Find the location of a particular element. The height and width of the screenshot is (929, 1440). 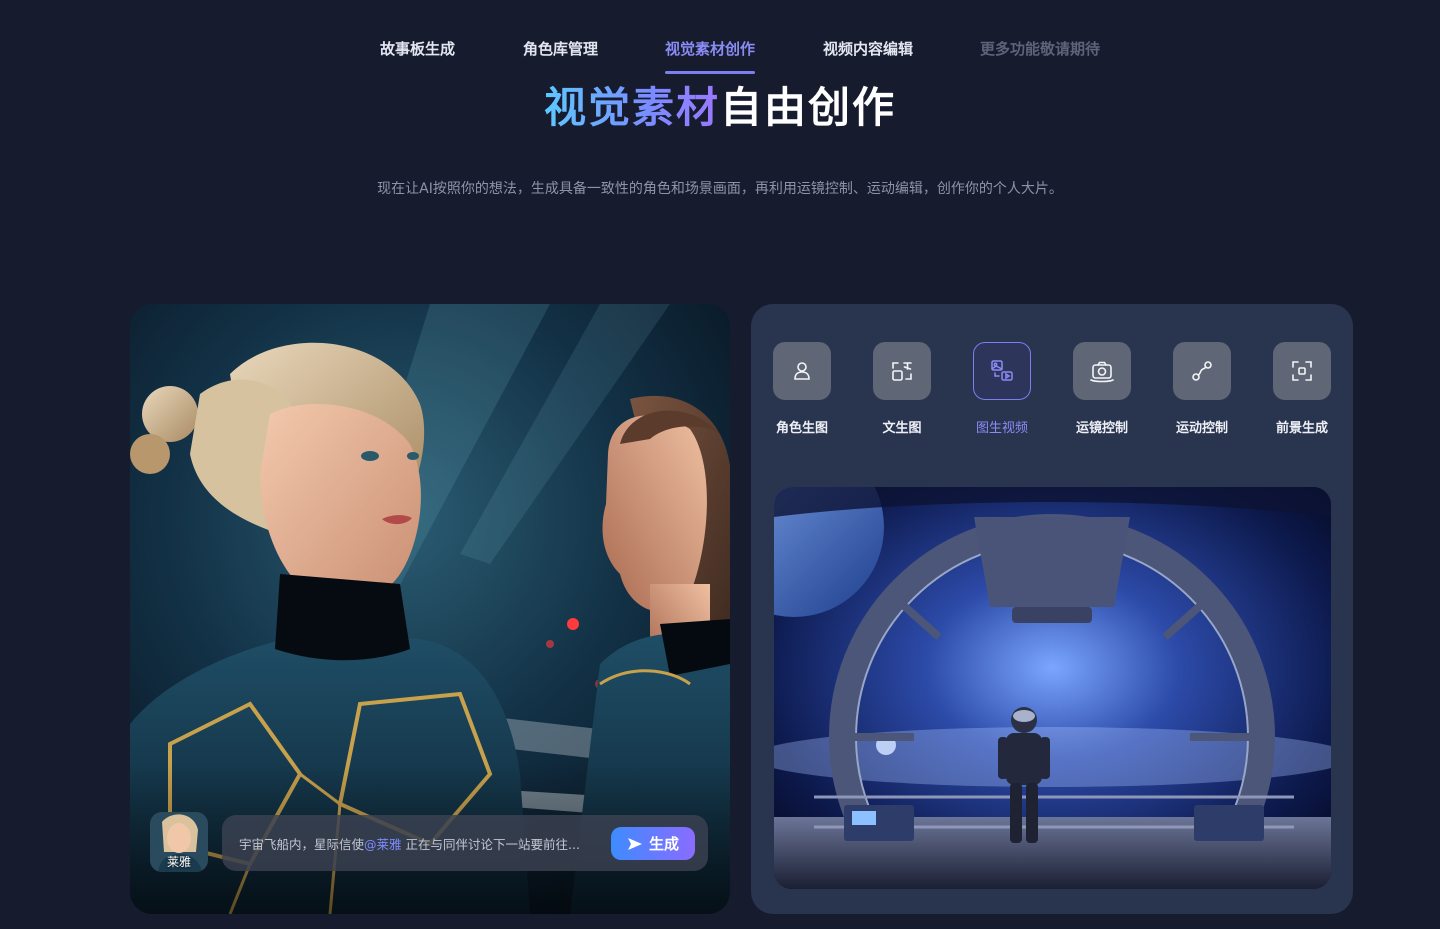

feature-tabs: 故事板生成 角色库管理 视觉素材创作 视频内容编辑 更多功能敬请期待 is located at coordinates (720, 58).